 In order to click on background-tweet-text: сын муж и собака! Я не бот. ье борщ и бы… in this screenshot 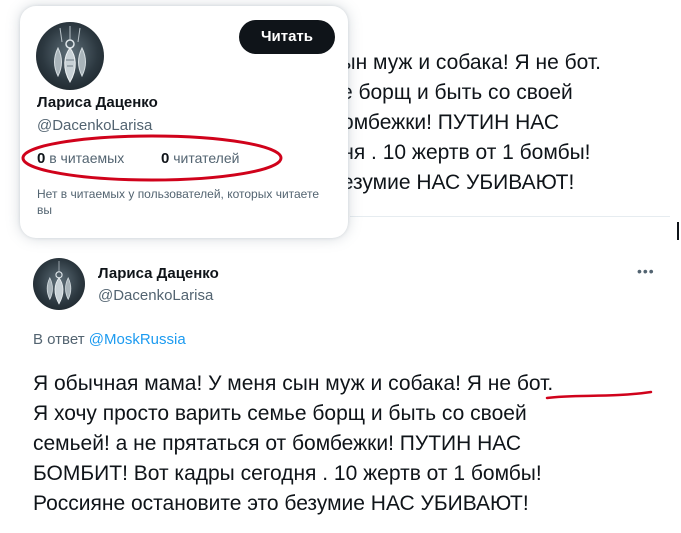, I will do `click(502, 123)`.